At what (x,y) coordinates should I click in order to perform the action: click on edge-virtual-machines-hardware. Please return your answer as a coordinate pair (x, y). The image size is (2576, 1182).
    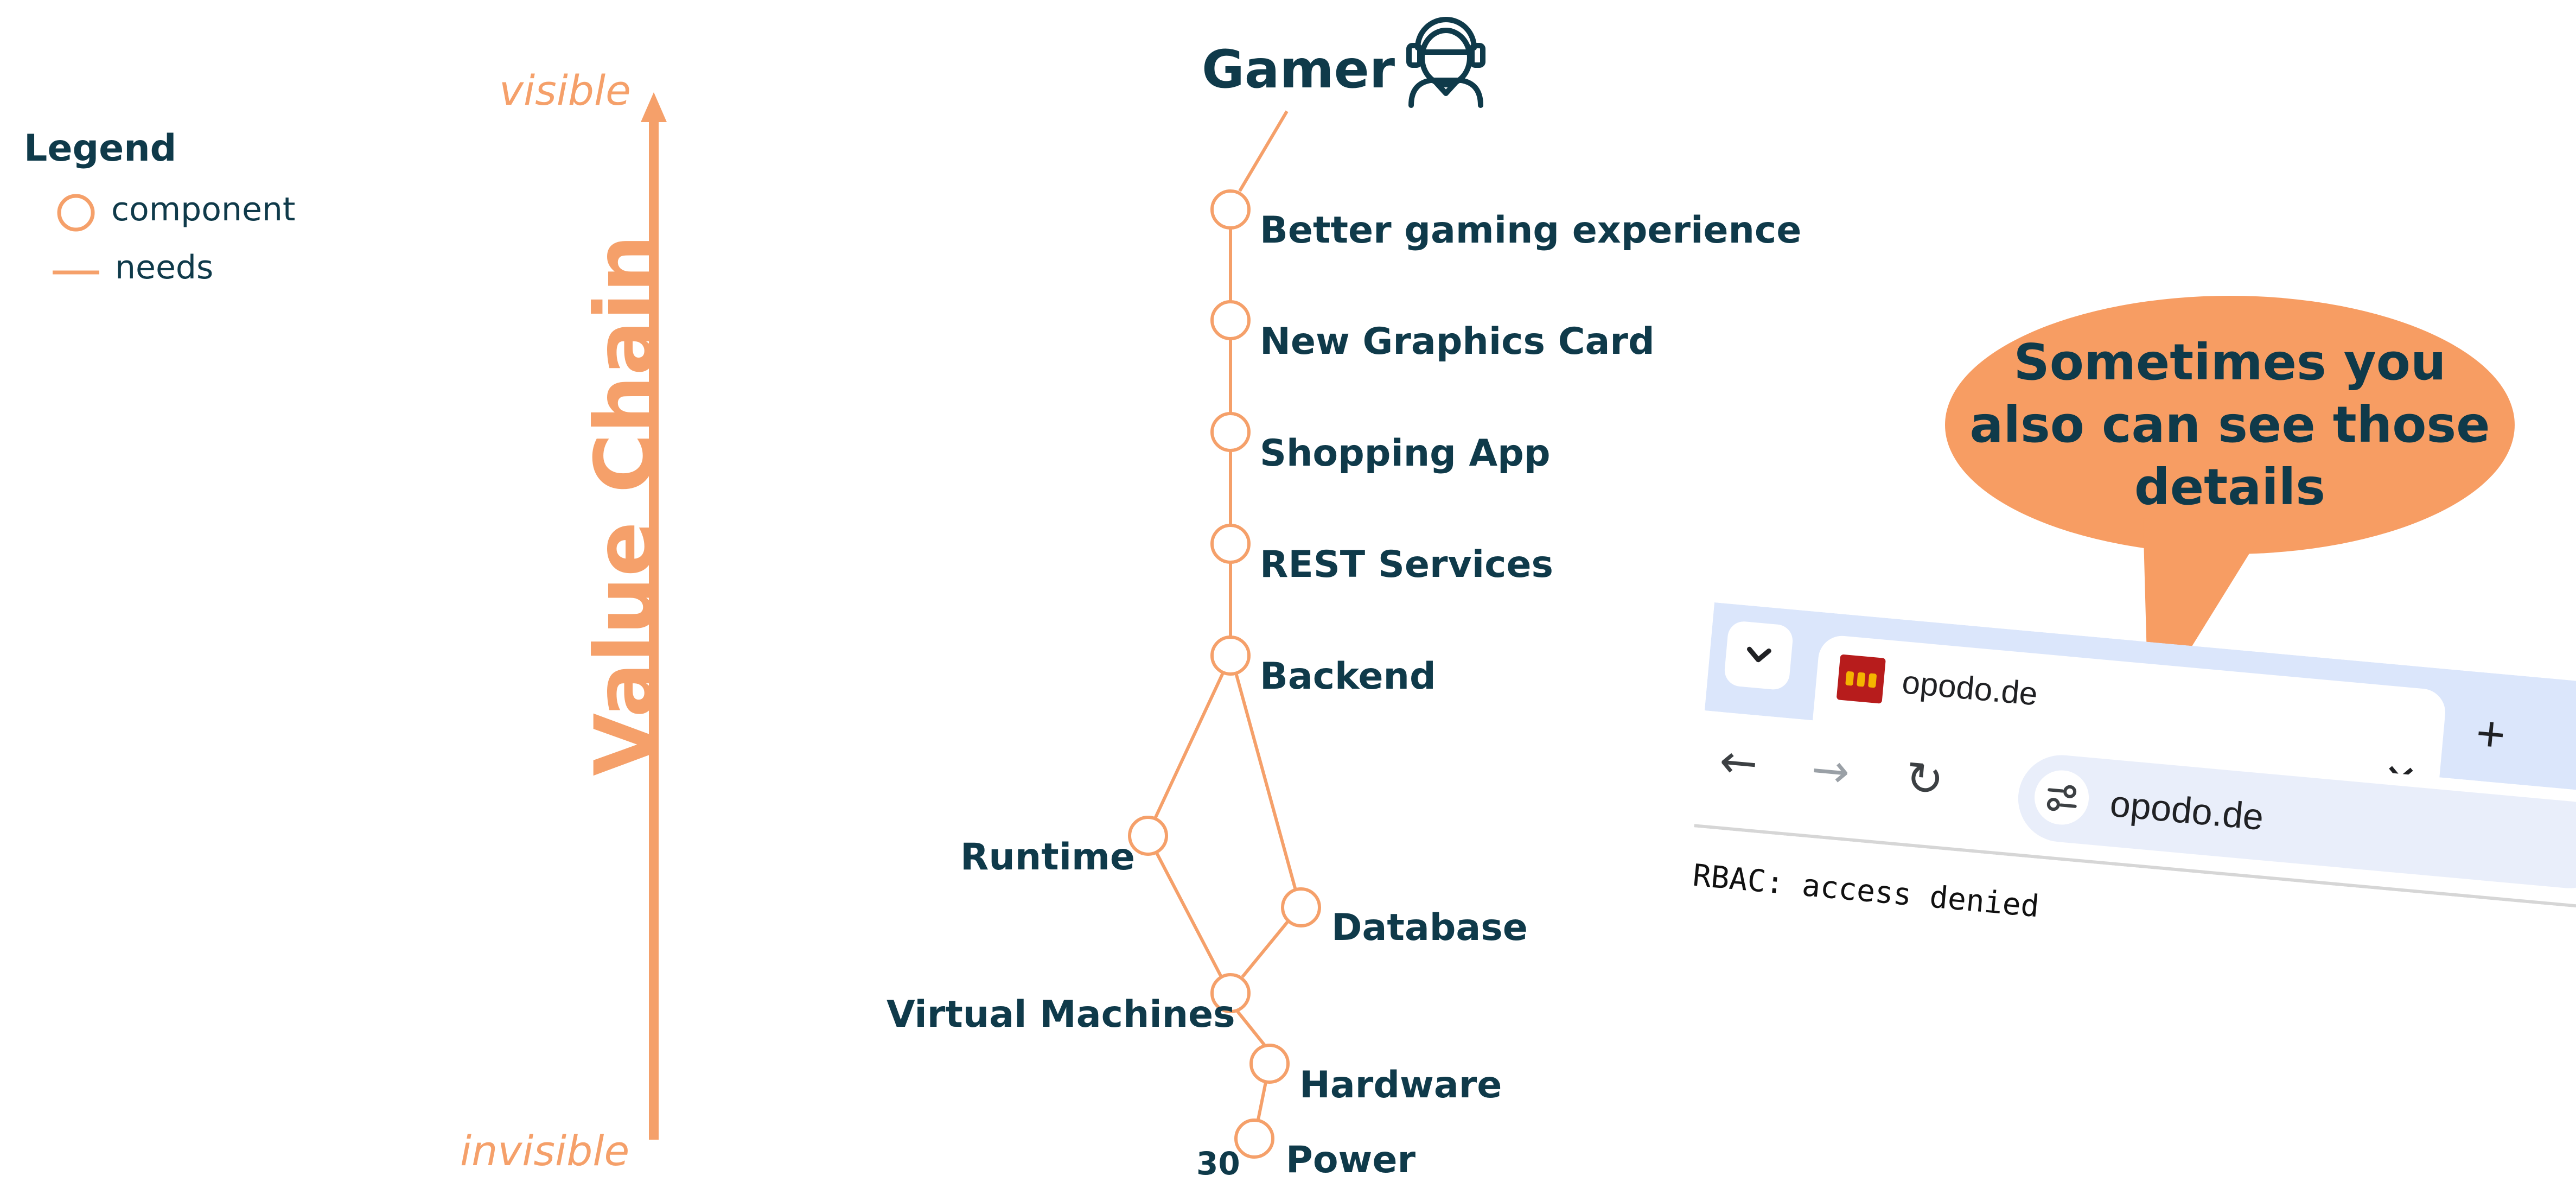
    Looking at the image, I should click on (1250, 1027).